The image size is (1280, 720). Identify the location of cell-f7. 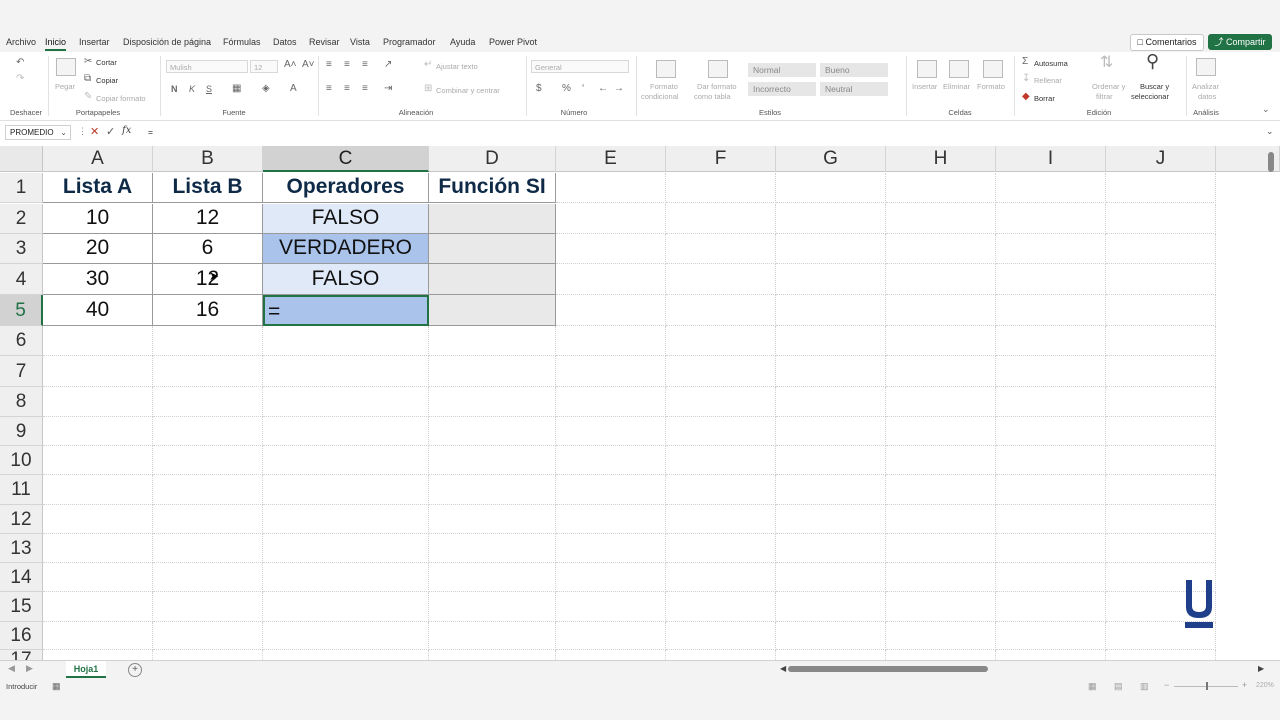
(721, 371).